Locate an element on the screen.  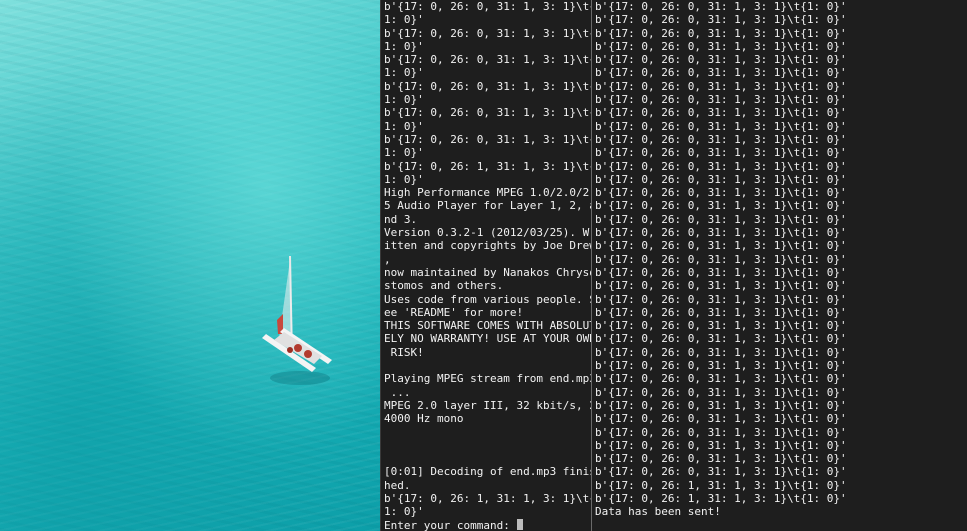
terminal-output-line: RISK! is located at coordinates (404, 352).